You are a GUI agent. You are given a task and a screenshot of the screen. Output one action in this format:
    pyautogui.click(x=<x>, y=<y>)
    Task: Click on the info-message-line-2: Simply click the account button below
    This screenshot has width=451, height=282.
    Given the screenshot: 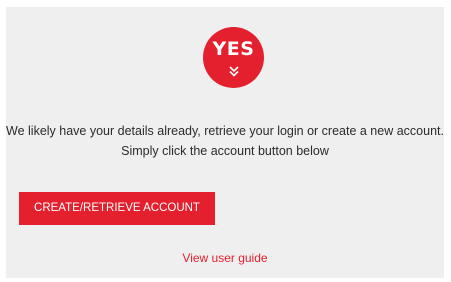 What is the action you would take?
    pyautogui.click(x=225, y=151)
    